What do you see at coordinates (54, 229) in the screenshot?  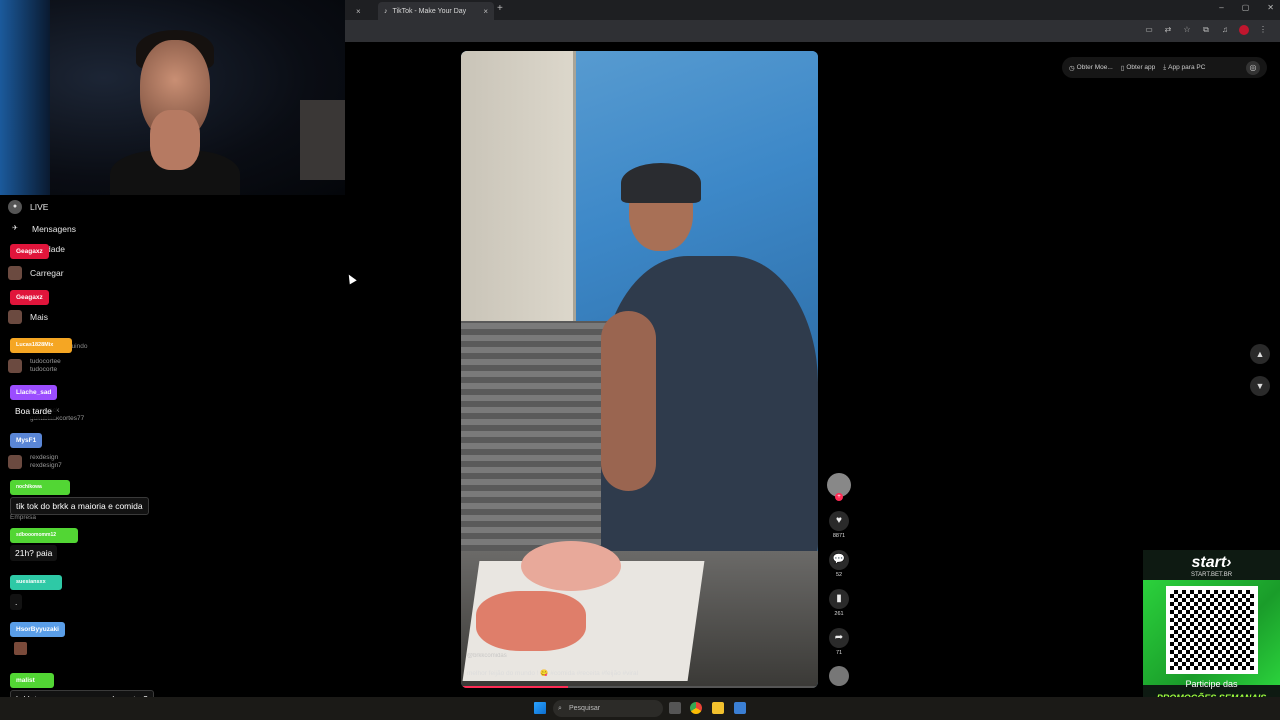 I see `nav-messages-label: Mensagens` at bounding box center [54, 229].